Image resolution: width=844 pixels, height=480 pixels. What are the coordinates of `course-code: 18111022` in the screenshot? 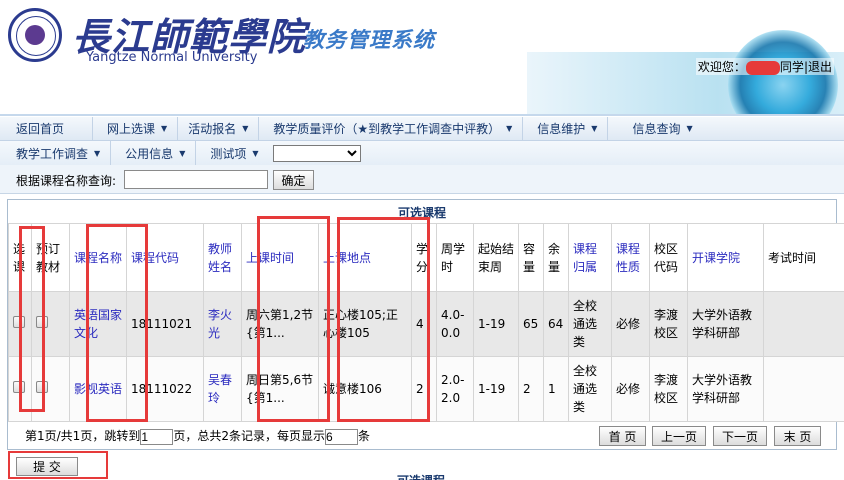 It's located at (165, 389).